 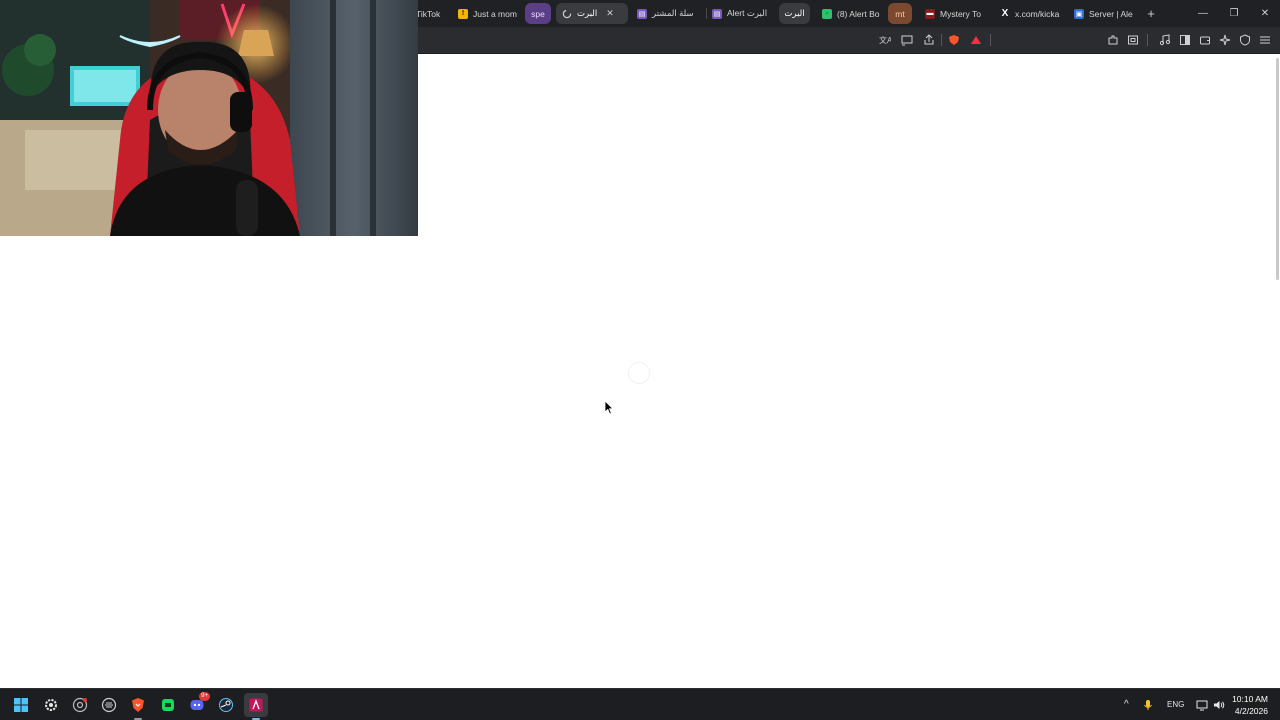 What do you see at coordinates (463, 13) in the screenshot?
I see `warning-favicon-icon: !` at bounding box center [463, 13].